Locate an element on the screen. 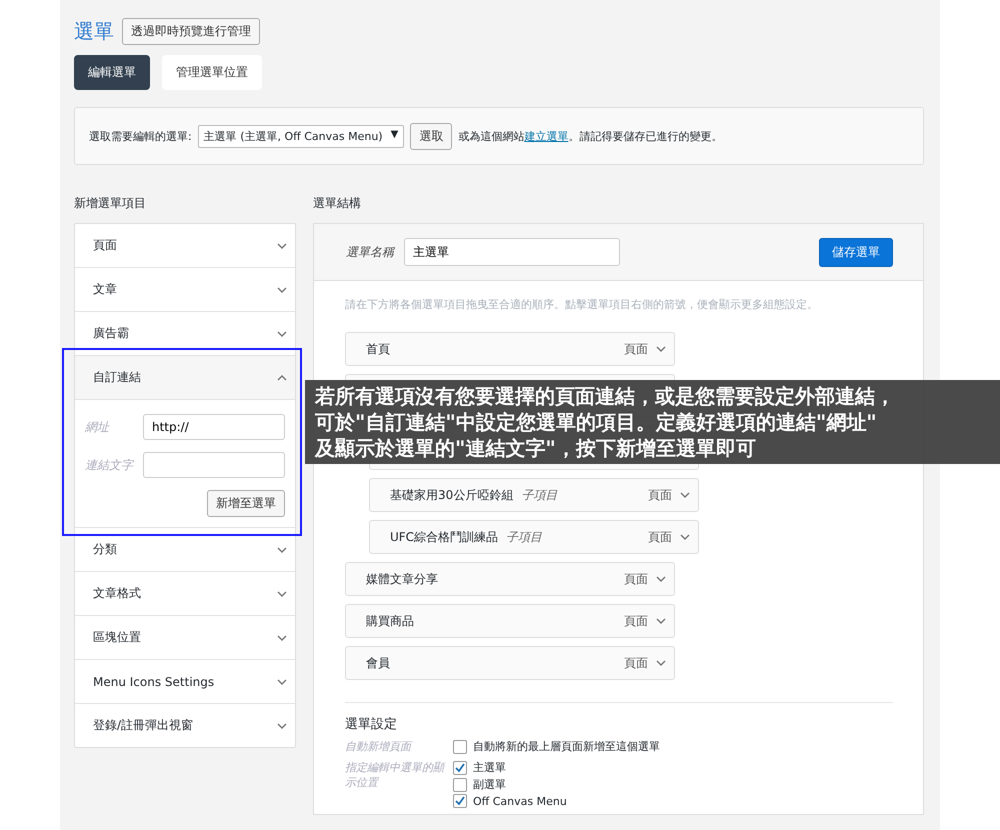 This screenshot has height=830, width=1000. item-title: 媒體文章分享 is located at coordinates (402, 579).